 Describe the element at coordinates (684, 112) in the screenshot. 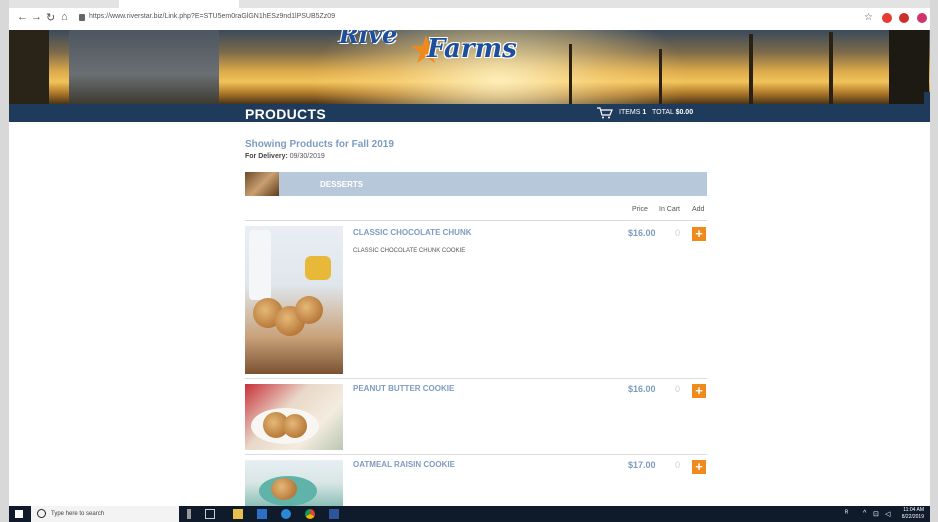

I see `total-value: $0.00` at that location.